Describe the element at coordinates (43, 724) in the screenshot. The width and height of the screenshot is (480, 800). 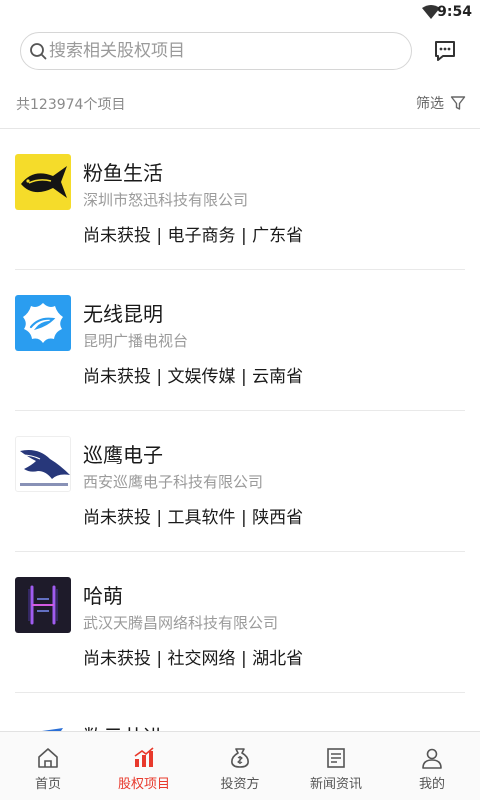
I see `blue-logo-icon` at that location.